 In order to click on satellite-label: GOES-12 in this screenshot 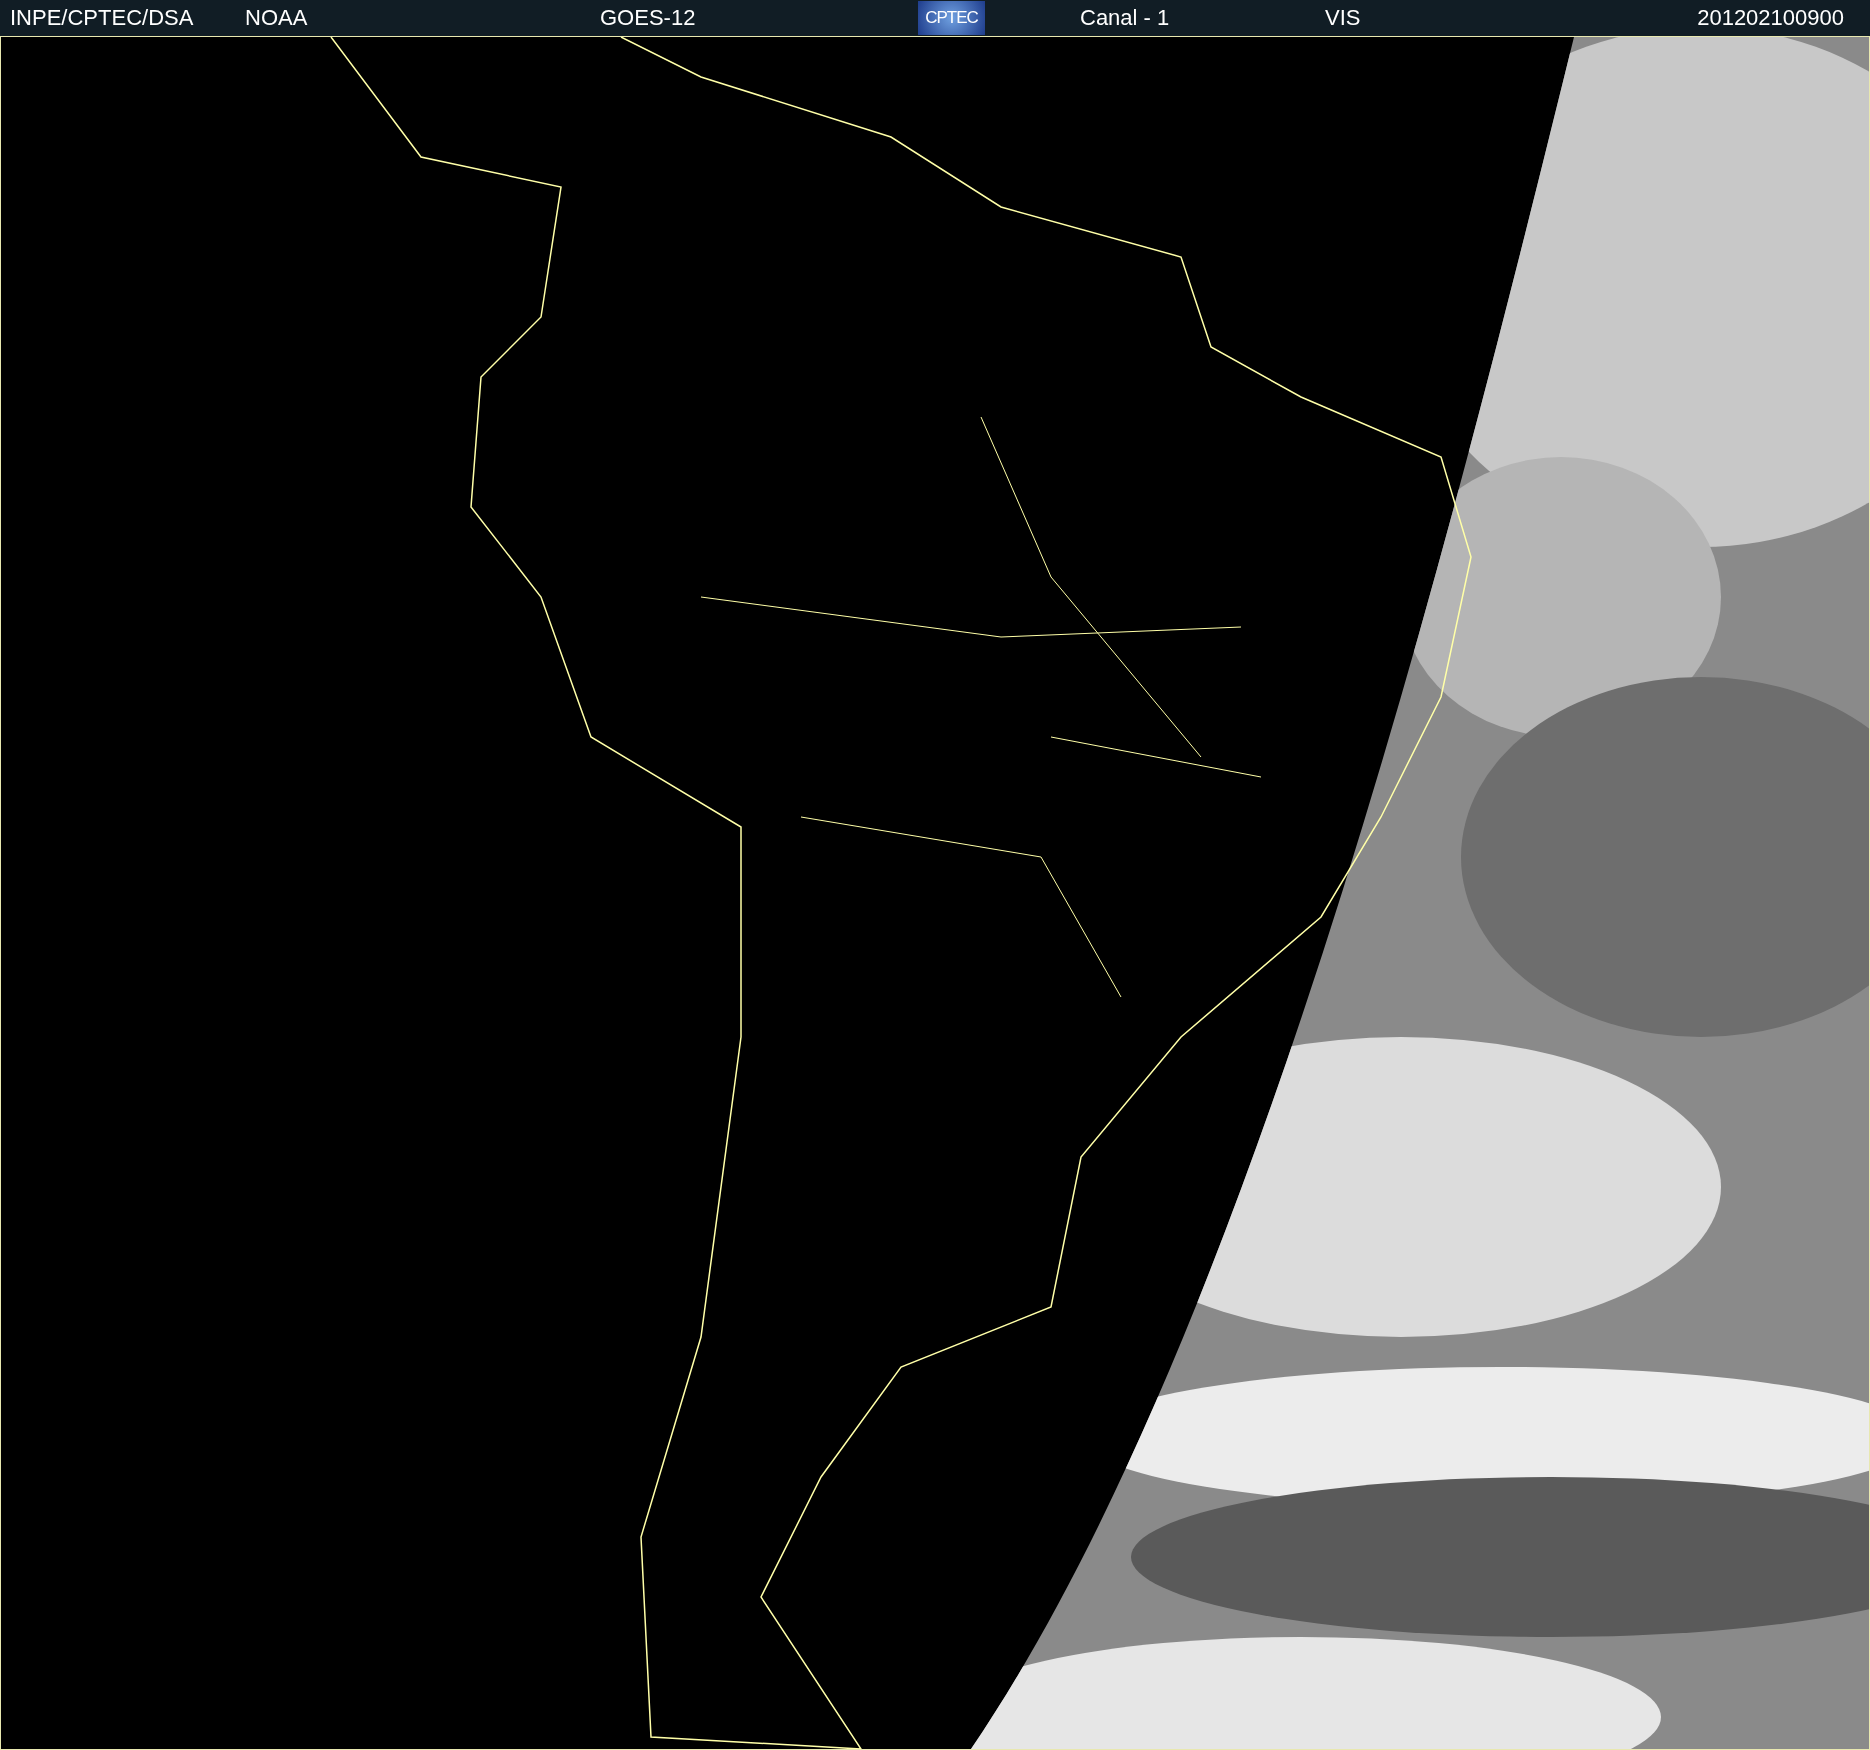, I will do `click(648, 18)`.